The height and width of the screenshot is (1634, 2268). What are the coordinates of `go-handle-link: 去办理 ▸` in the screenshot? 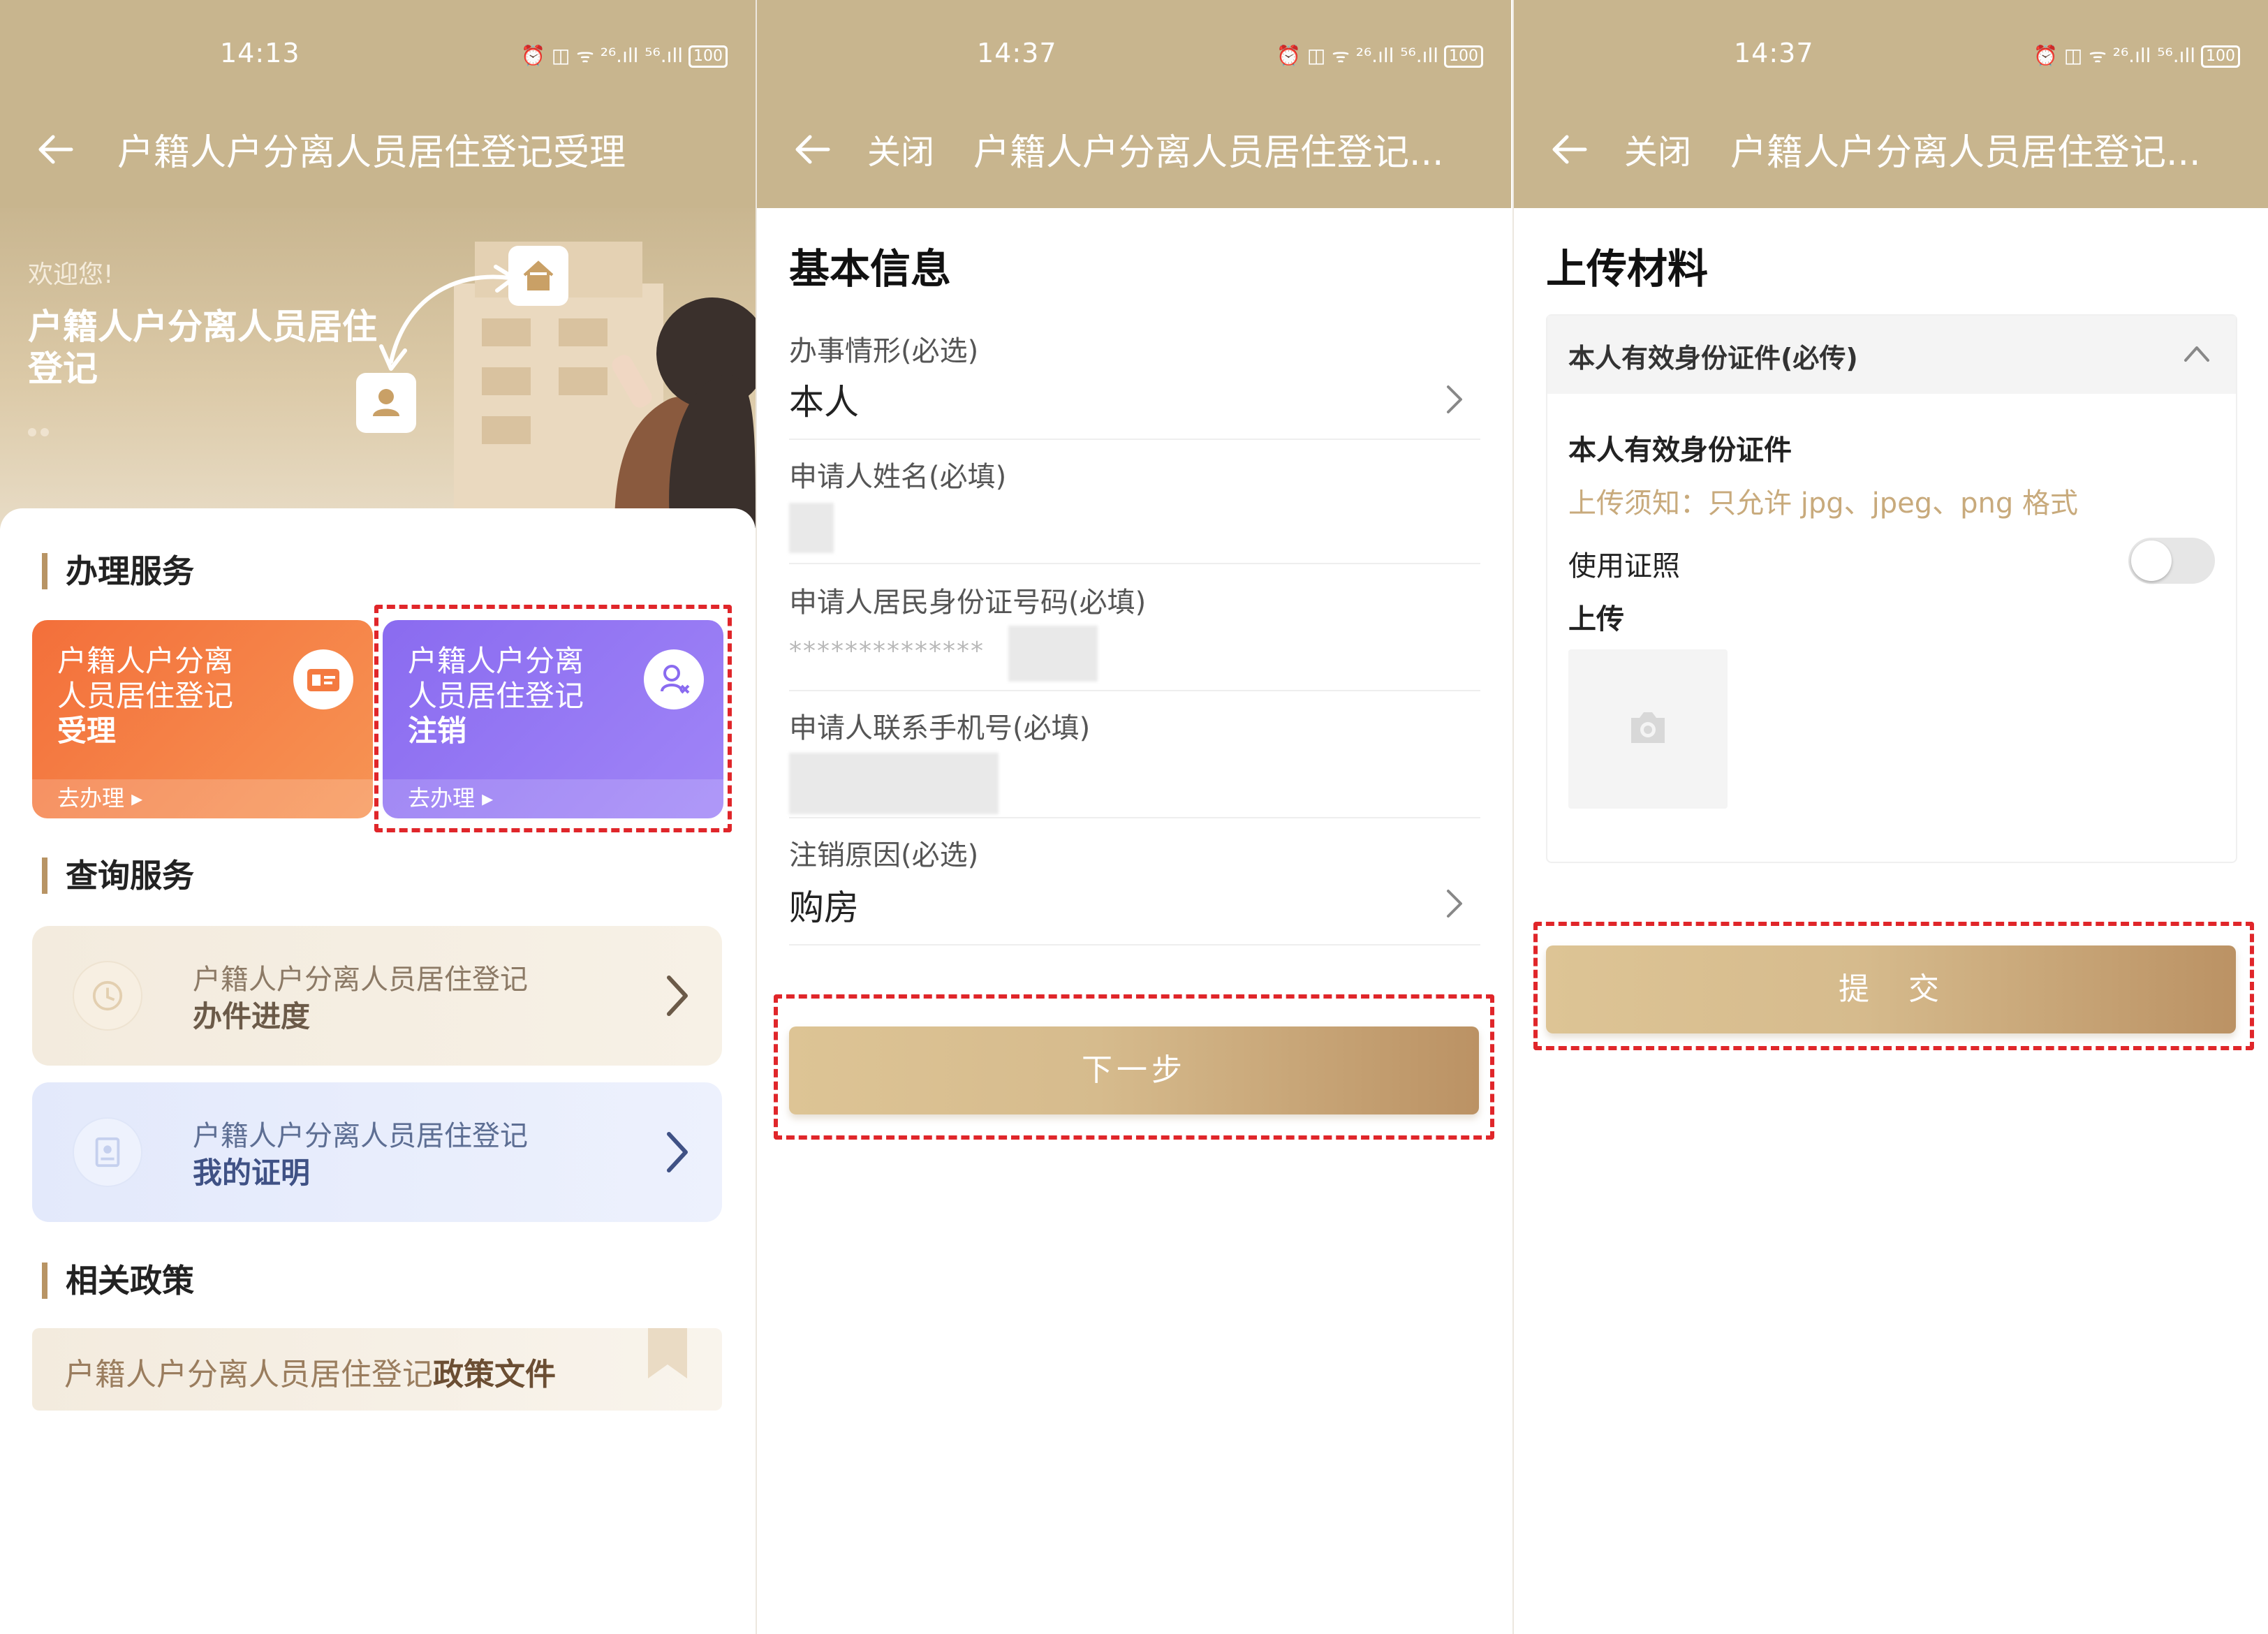 It's located at (99, 797).